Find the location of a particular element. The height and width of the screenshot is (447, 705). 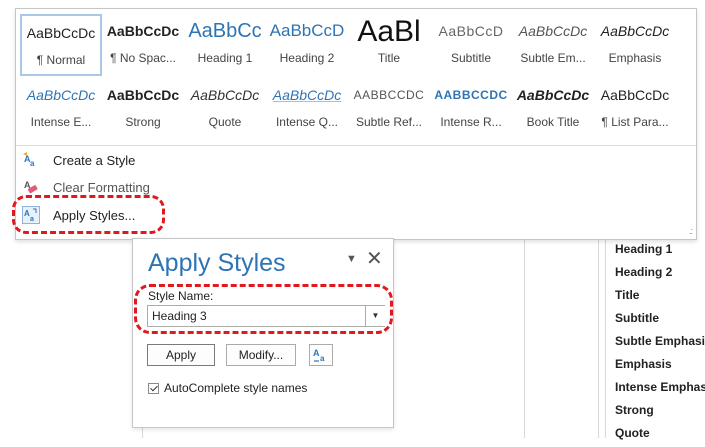

clear-formatting-menu-item: A Clear Formatting is located at coordinates (172, 187).